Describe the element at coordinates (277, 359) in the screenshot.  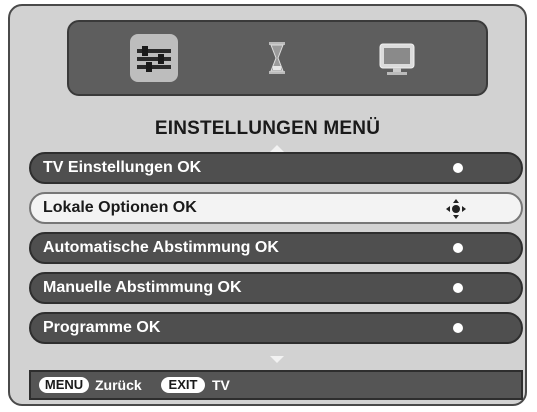
I see `scroll-down-arrow-icon` at that location.